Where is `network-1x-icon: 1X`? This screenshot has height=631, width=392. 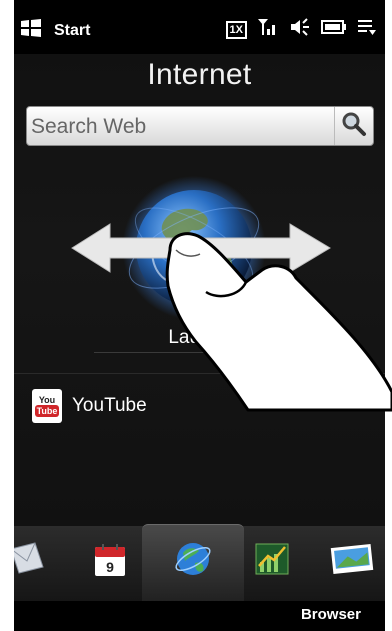
network-1x-icon: 1X is located at coordinates (236, 29).